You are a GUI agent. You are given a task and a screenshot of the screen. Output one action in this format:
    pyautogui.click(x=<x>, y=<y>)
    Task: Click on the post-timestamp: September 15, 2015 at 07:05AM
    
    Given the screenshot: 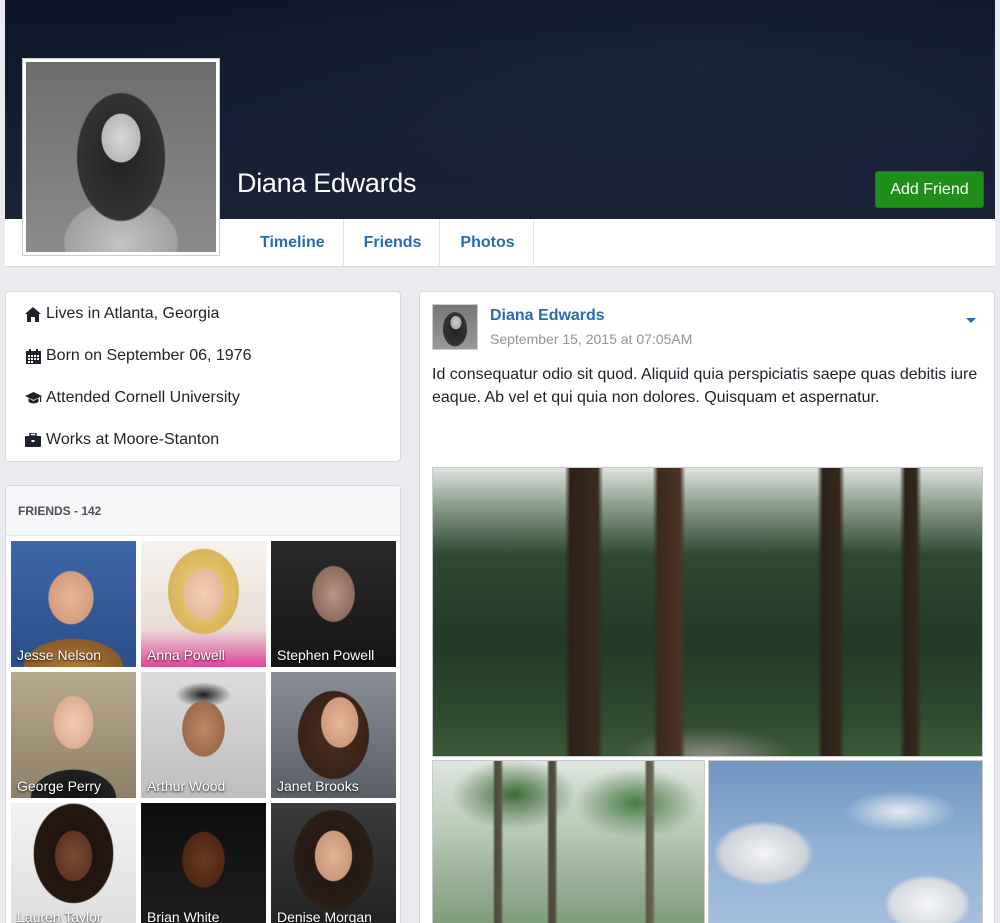 What is the action you would take?
    pyautogui.click(x=591, y=339)
    